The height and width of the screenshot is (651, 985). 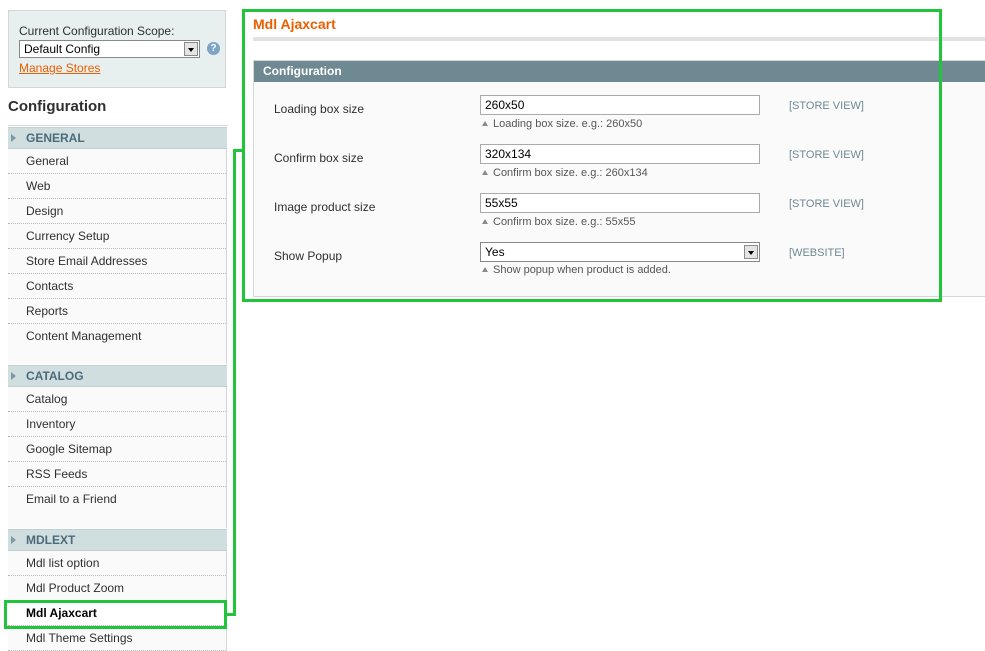 I want to click on divider, so click(x=118, y=125).